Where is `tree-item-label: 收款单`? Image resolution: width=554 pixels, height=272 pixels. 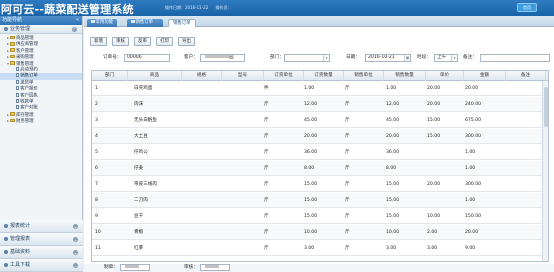 tree-item-label: 收款单 is located at coordinates (27, 102).